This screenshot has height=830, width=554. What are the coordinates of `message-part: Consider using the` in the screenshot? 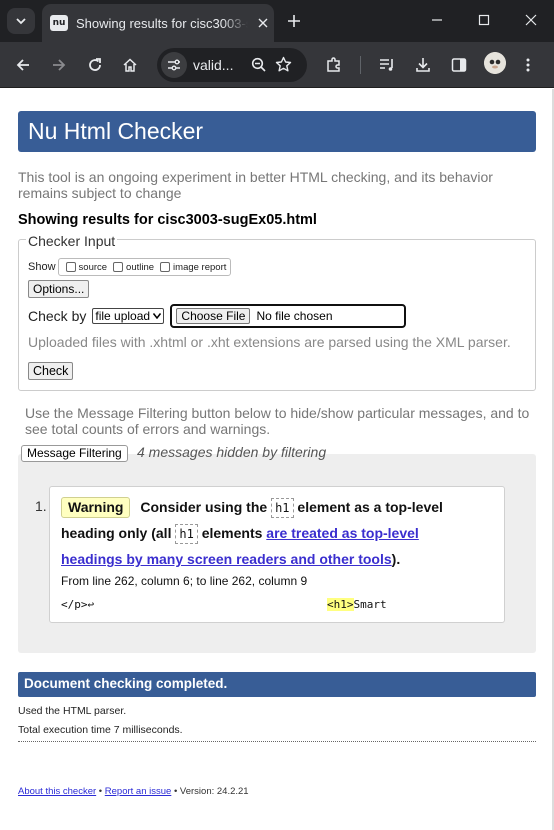 It's located at (204, 507).